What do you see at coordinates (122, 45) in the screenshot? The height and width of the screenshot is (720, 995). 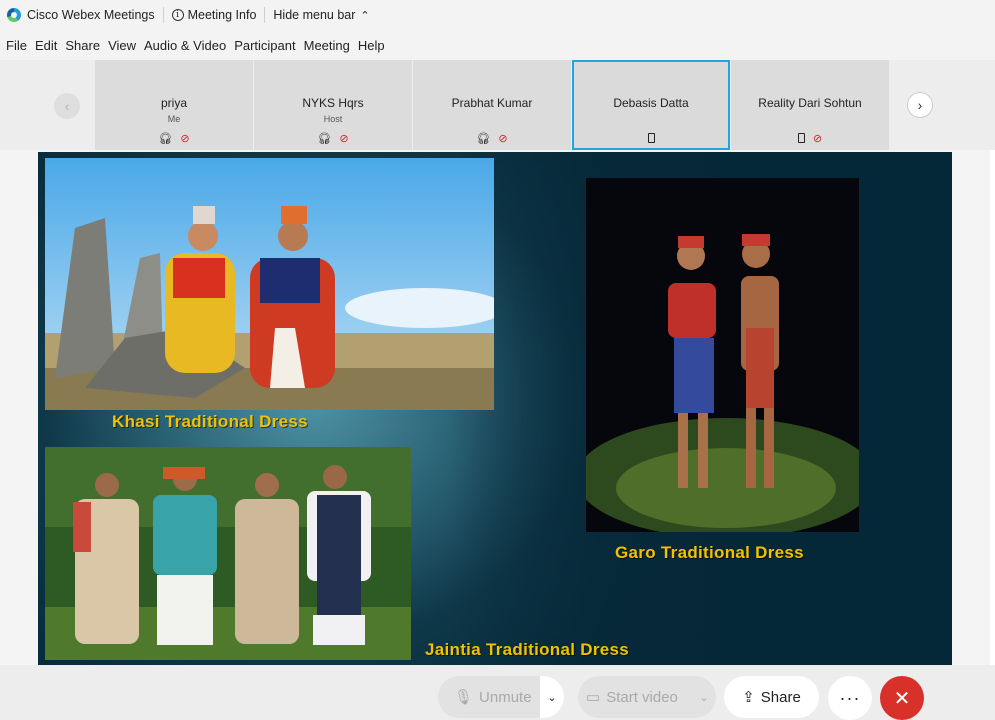 I see `menu-view: View` at bounding box center [122, 45].